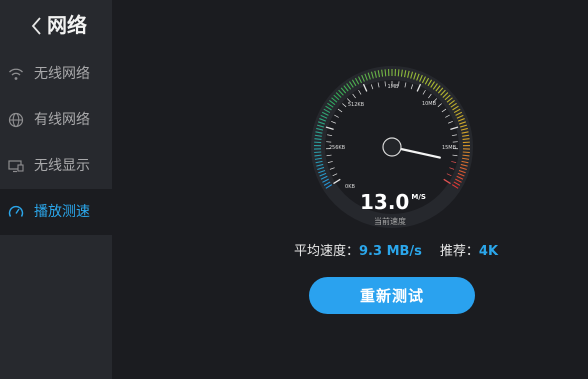 The height and width of the screenshot is (379, 588). I want to click on retest-button: 重新测试, so click(392, 295).